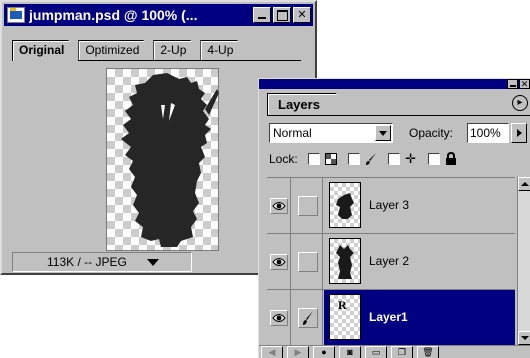 Image resolution: width=530 pixels, height=358 pixels. I want to click on tab-optimized: Optimized, so click(115, 50).